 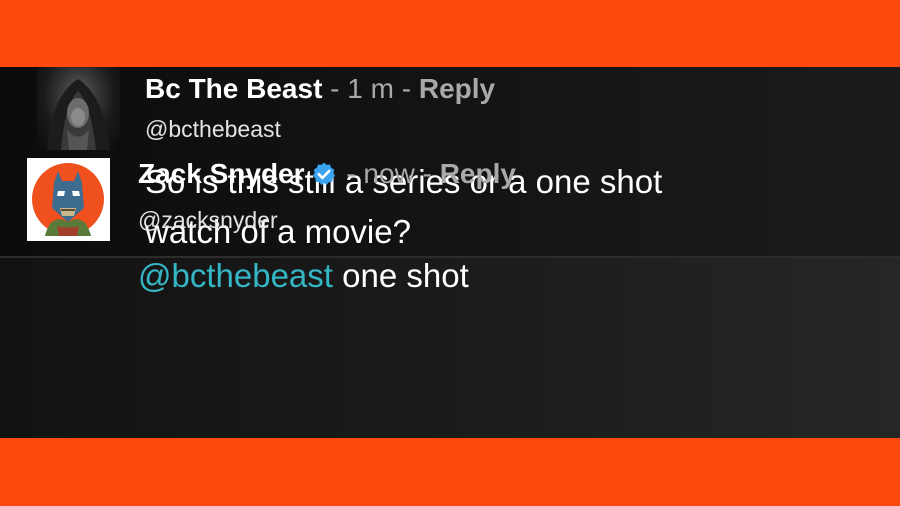 What do you see at coordinates (323, 173) in the screenshot?
I see `verified-badge-icon` at bounding box center [323, 173].